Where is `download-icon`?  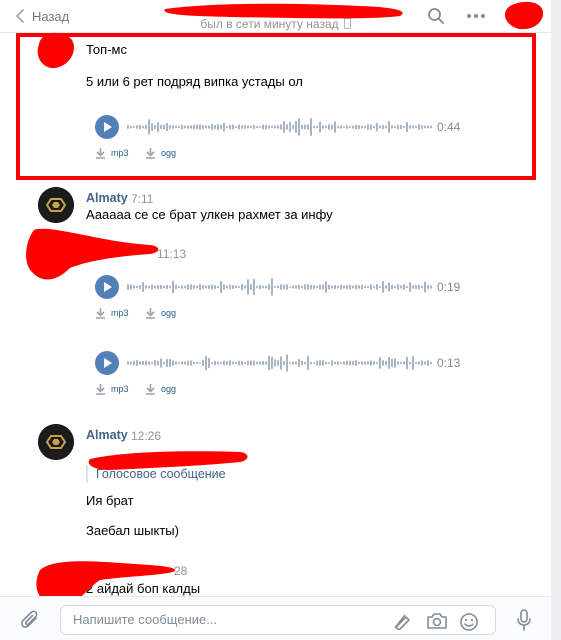 download-icon is located at coordinates (100, 389).